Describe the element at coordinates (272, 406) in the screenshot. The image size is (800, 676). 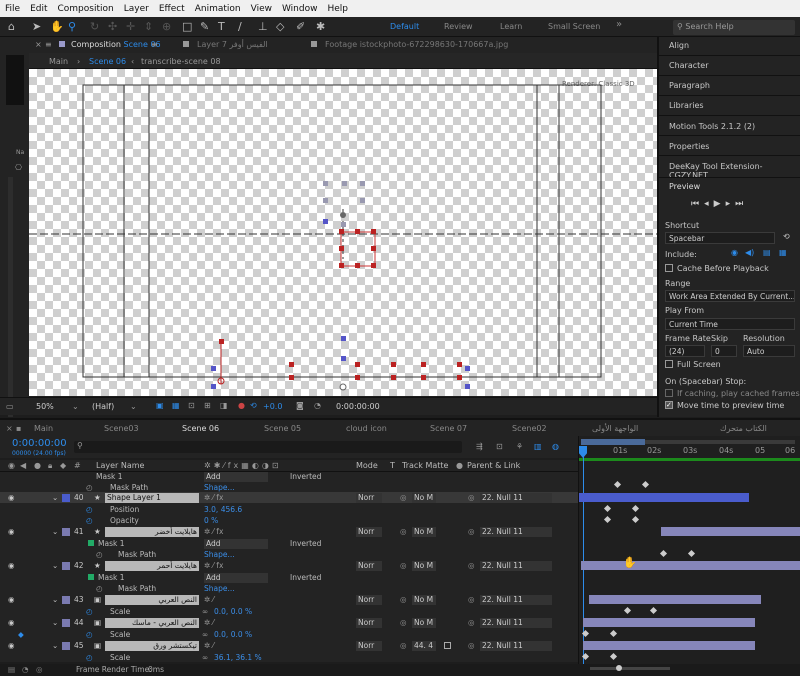
I see `exposure-value: +0.0` at that location.